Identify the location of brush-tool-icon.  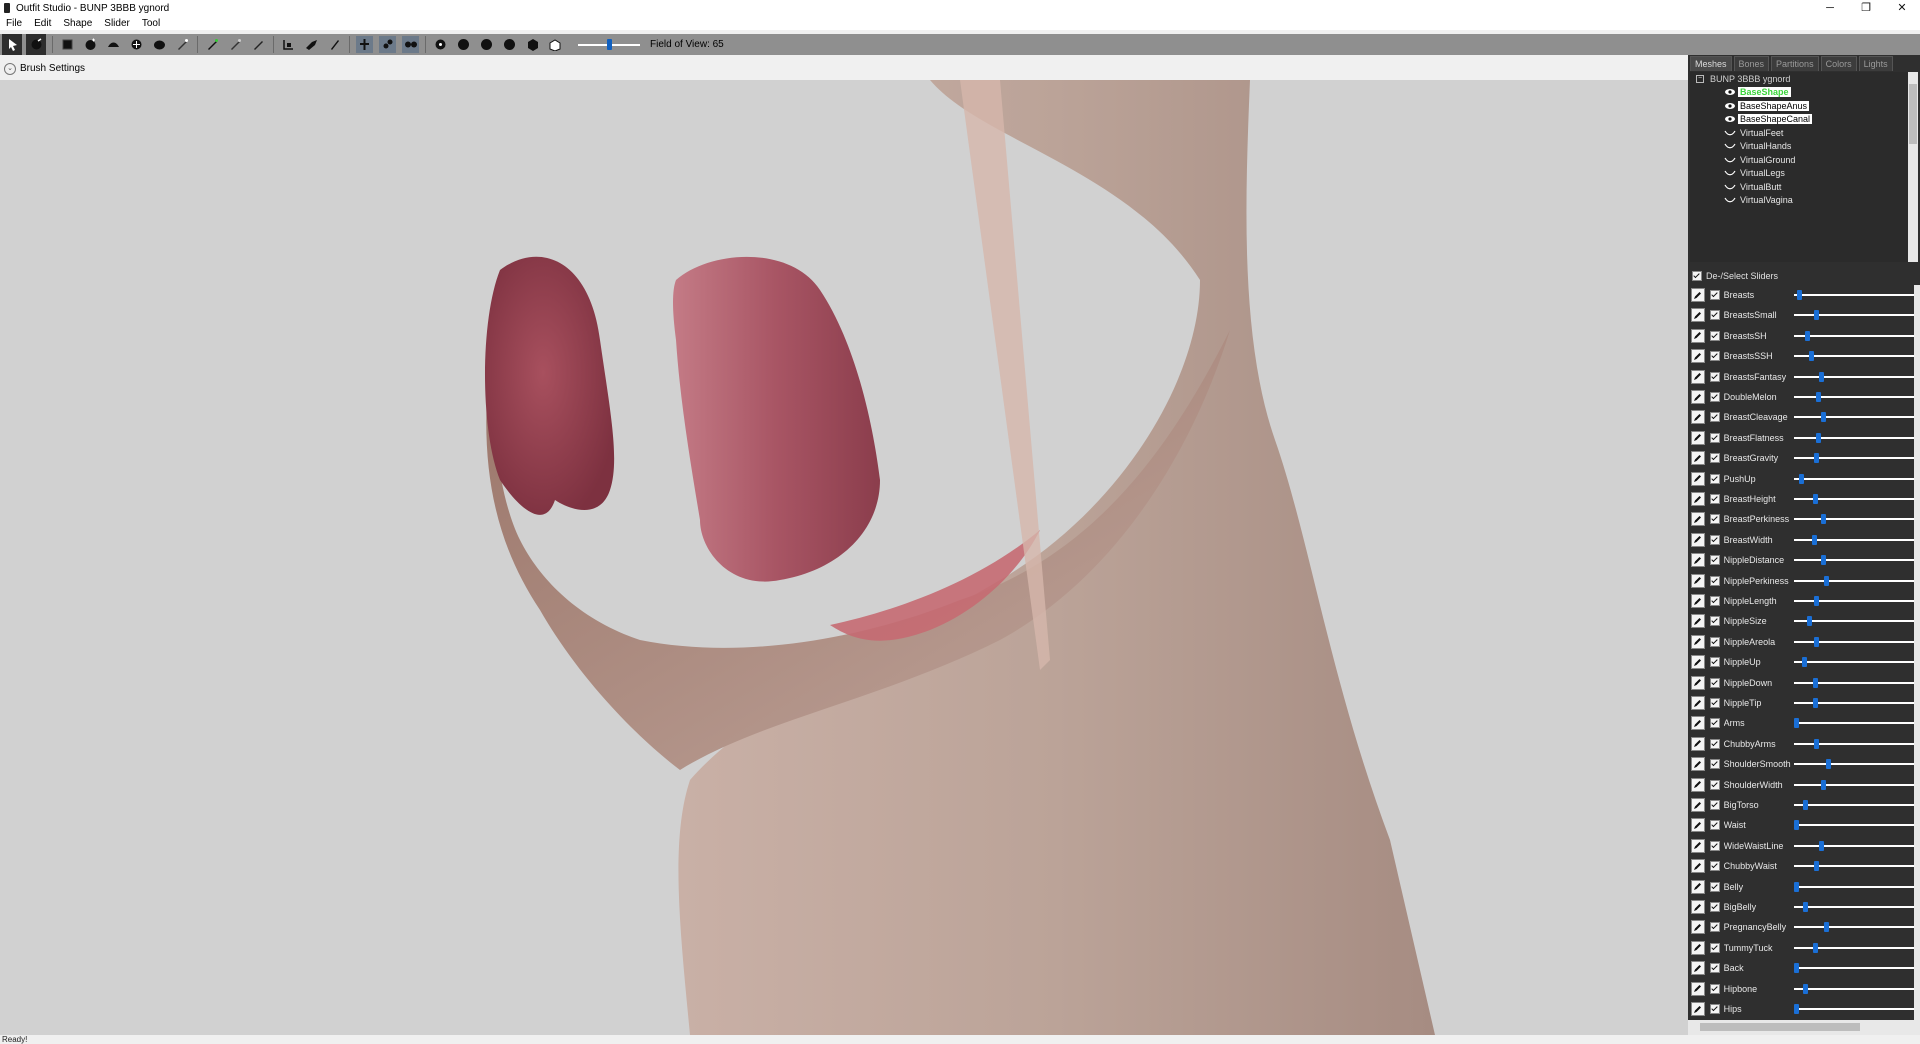
(36, 44).